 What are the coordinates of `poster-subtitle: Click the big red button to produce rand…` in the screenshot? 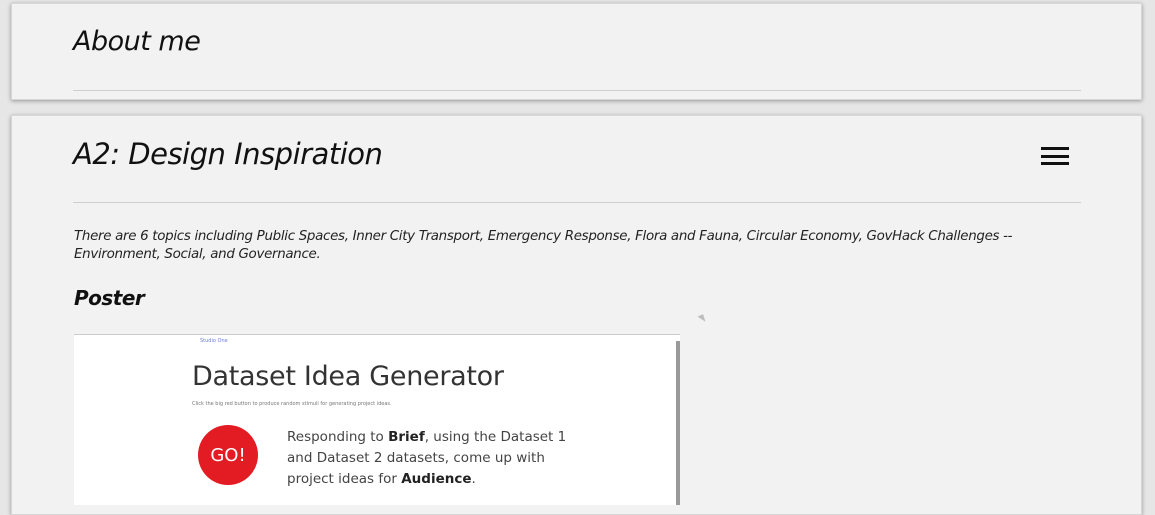 It's located at (292, 404).